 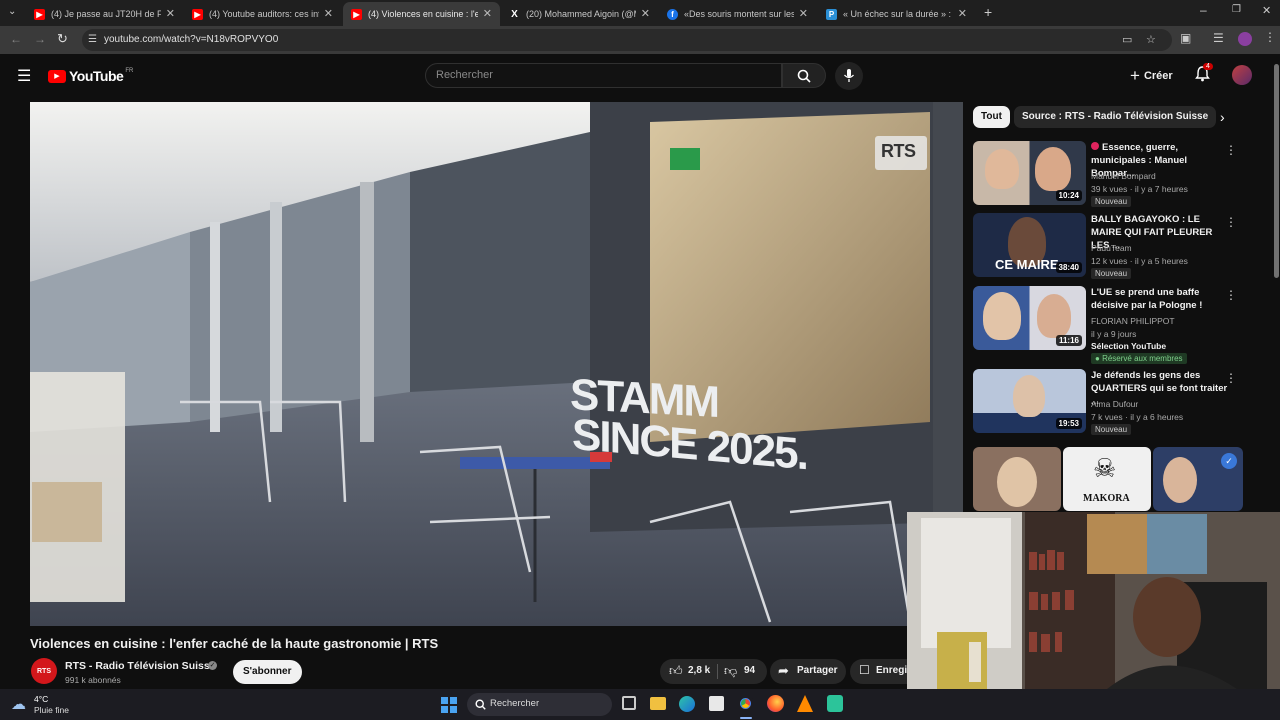 I want to click on taskbar-search: Rechercher, so click(x=539, y=704).